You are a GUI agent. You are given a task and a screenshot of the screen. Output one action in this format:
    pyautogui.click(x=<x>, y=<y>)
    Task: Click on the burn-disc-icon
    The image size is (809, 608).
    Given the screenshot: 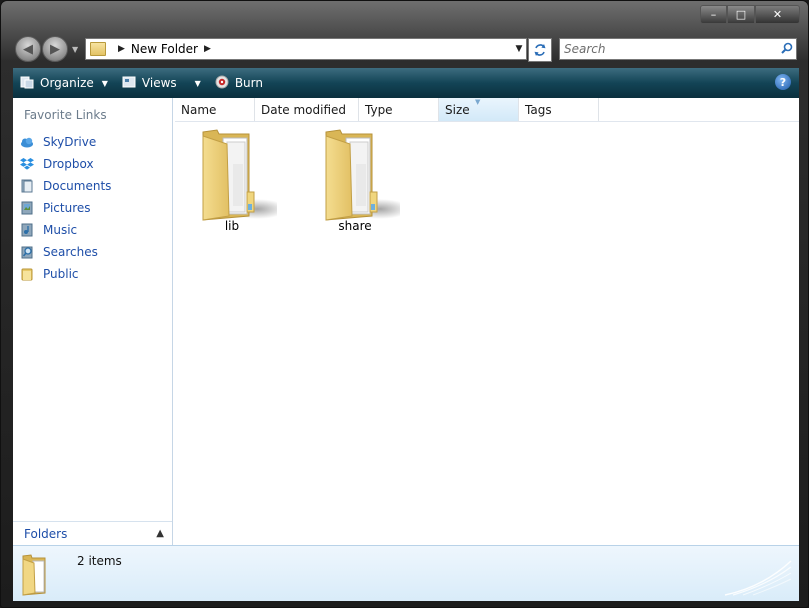 What is the action you would take?
    pyautogui.click(x=222, y=83)
    